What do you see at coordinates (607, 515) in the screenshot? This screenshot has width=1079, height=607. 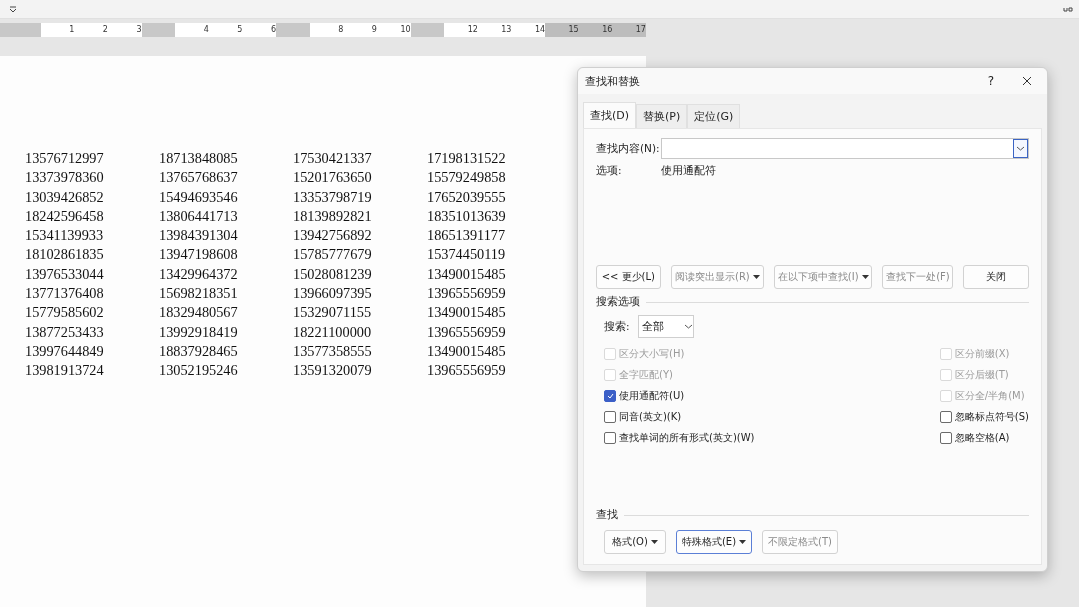 I see `section-title: 查找` at bounding box center [607, 515].